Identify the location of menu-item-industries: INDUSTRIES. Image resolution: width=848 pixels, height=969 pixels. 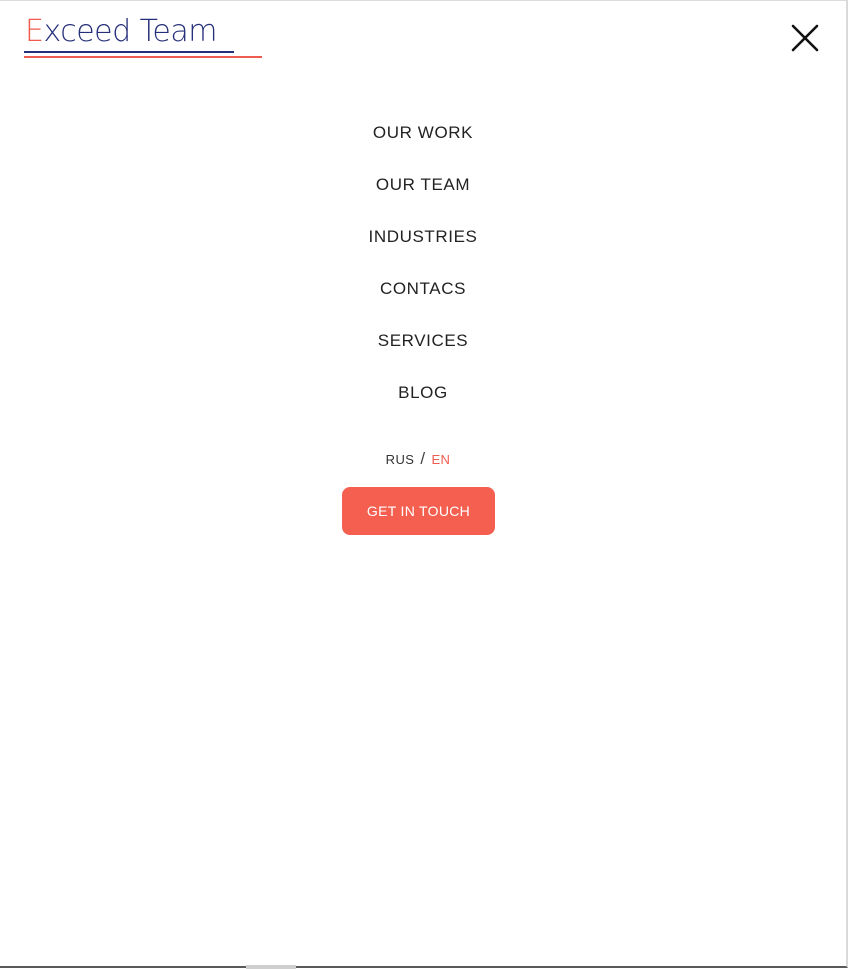
(423, 247).